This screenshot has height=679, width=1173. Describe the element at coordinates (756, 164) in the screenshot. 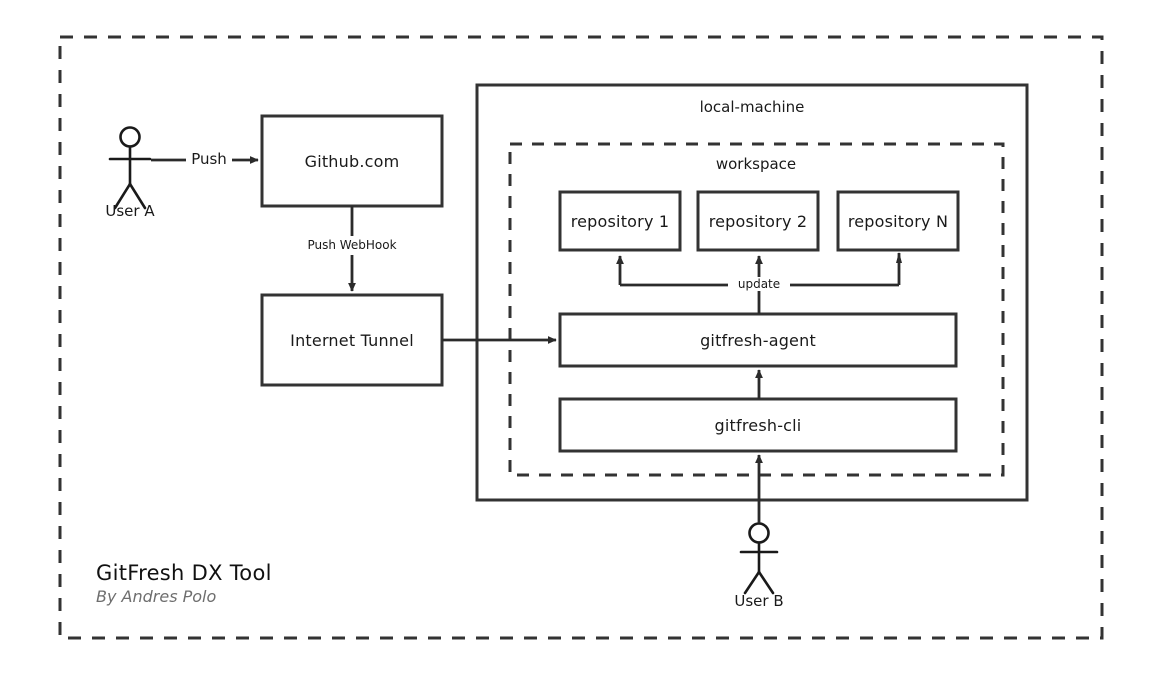

I see `group-label-workspace: workspace` at that location.